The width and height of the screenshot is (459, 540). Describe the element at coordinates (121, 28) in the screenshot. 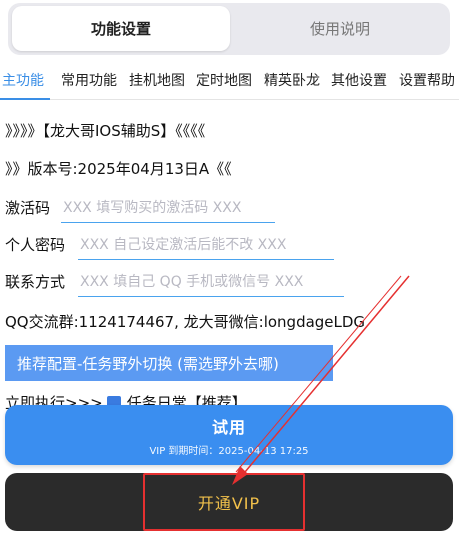

I see `tab-function-settings: 功能设置` at that location.